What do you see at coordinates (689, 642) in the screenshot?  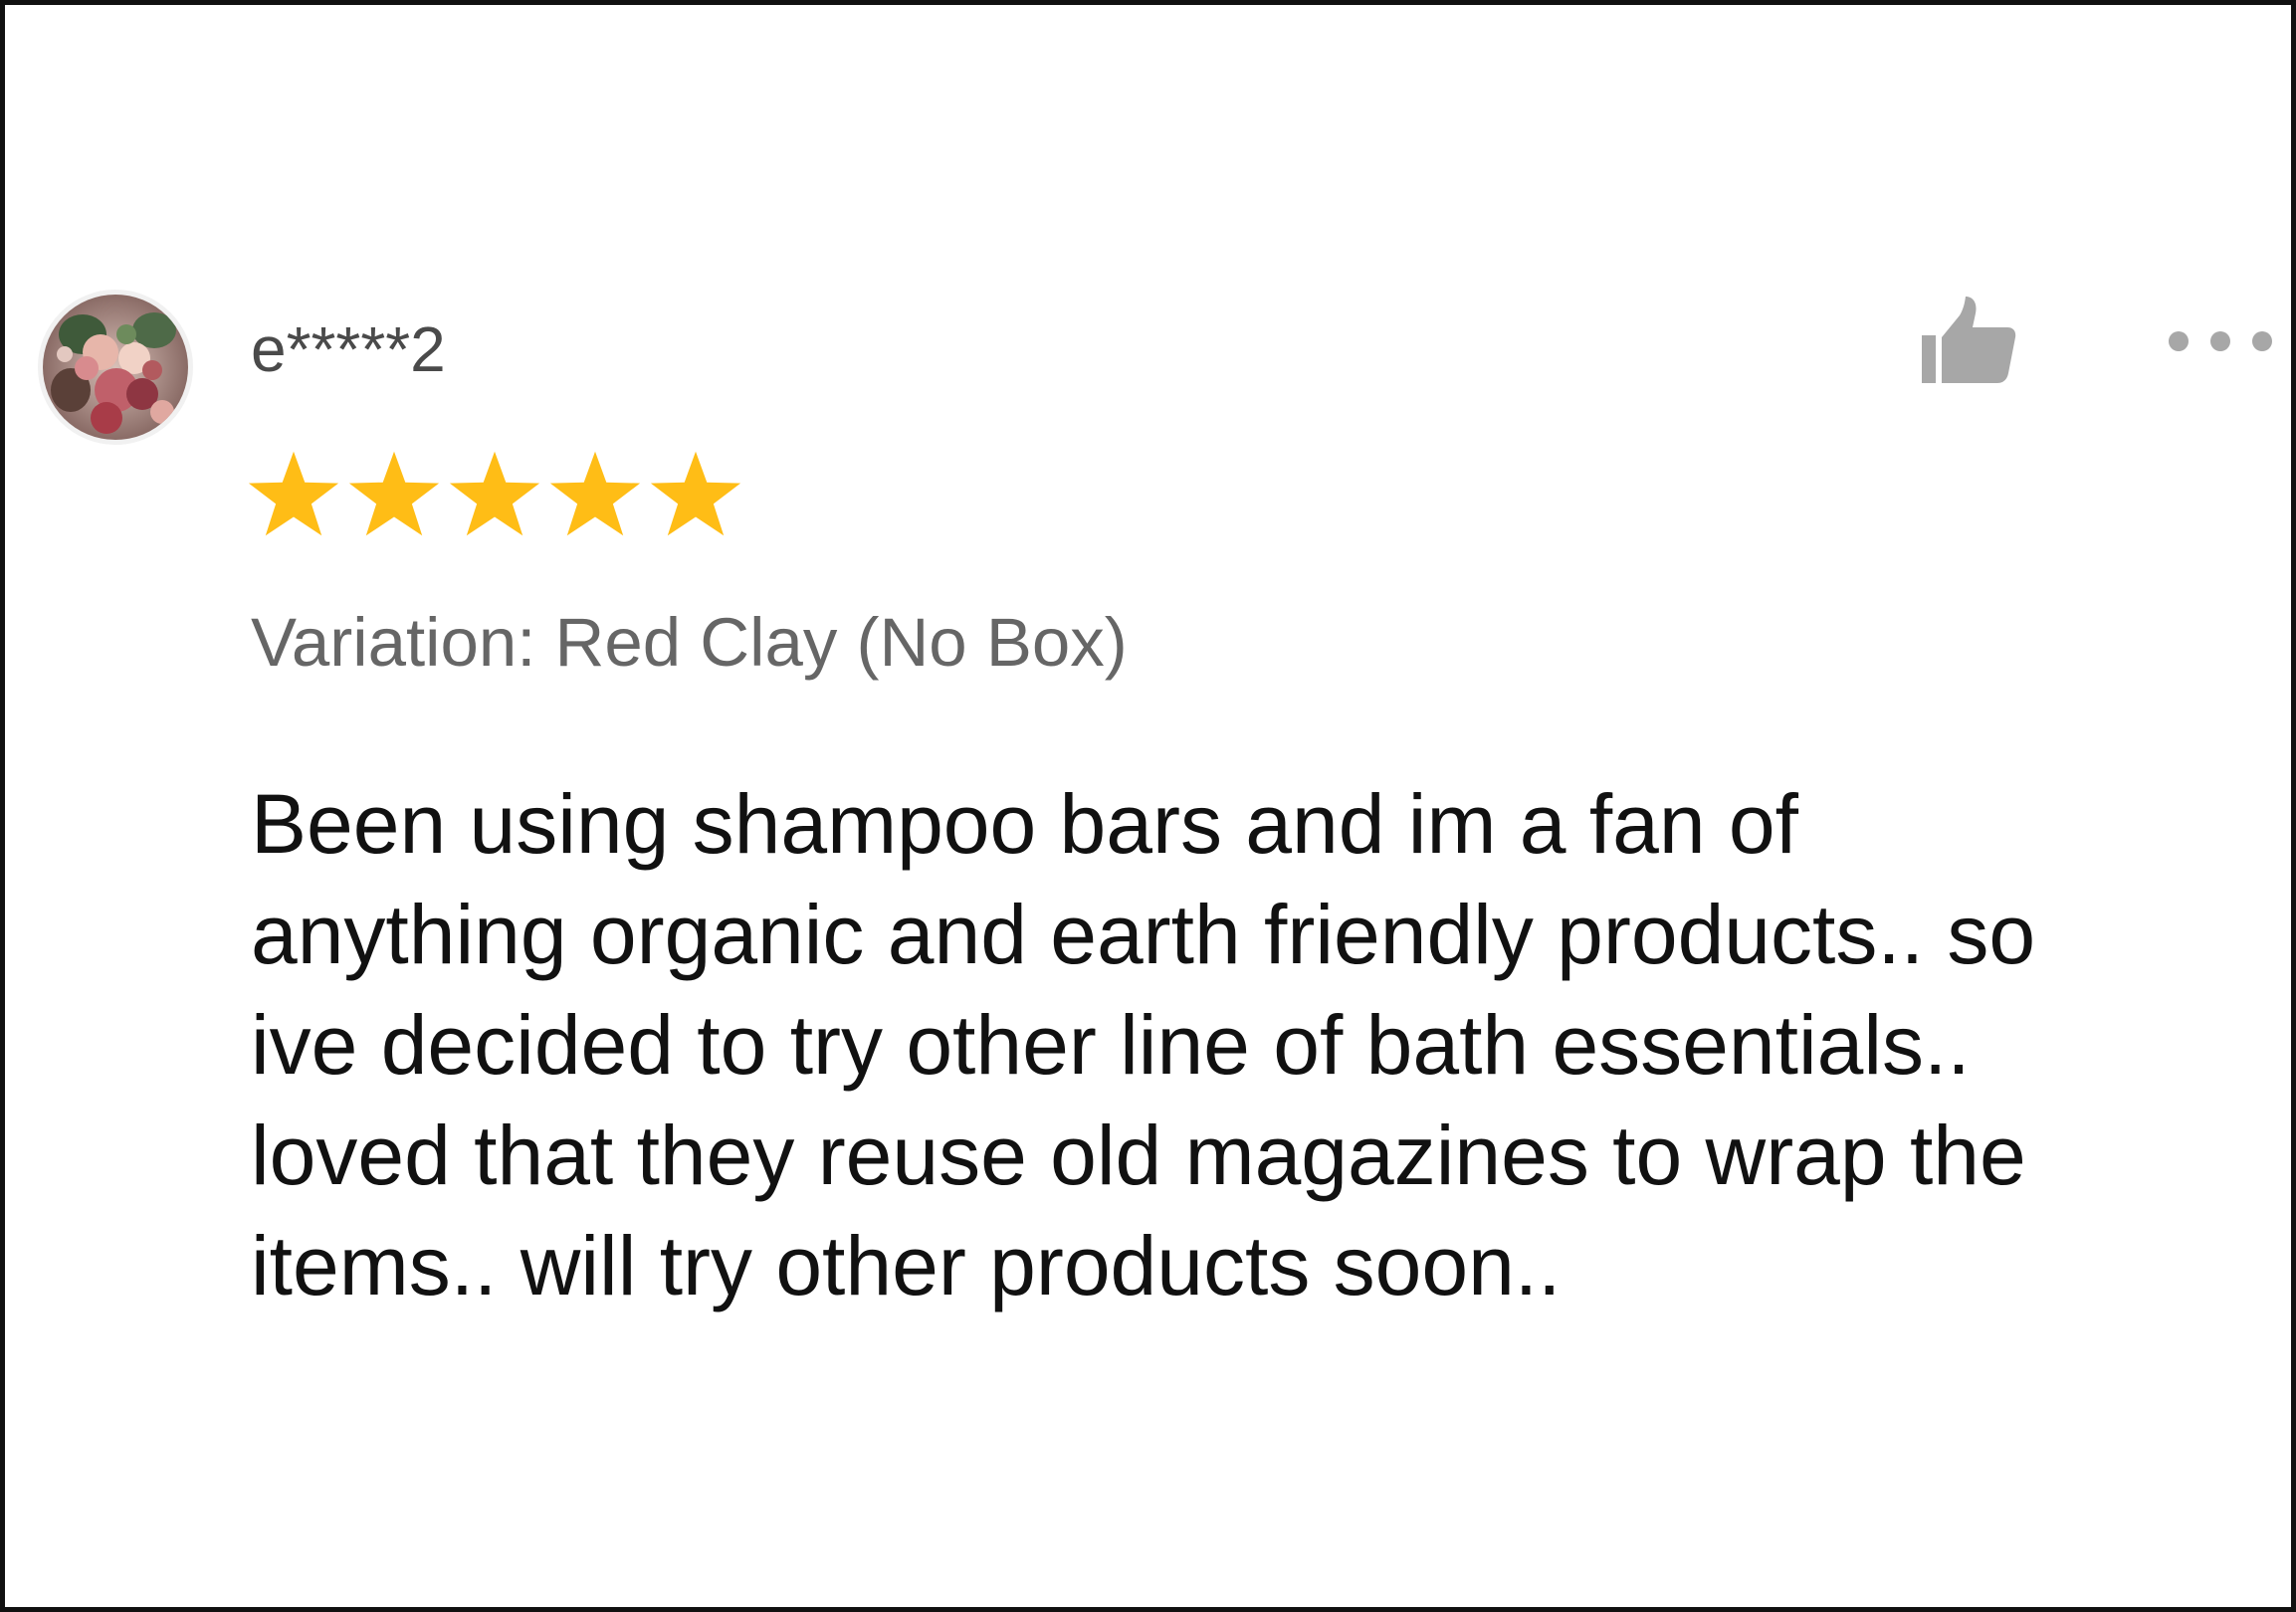 I see `product-variation: Variation: Red Clay (No Box)` at bounding box center [689, 642].